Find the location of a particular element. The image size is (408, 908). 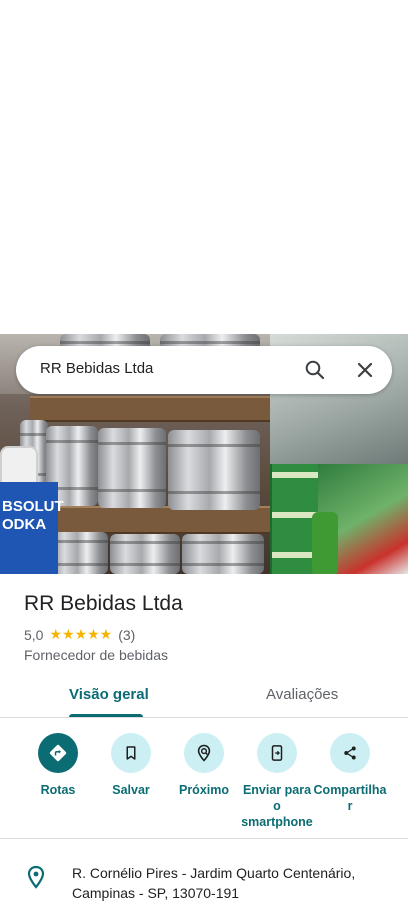

rating-row: 5,0 ★★★★★ (3) is located at coordinates (79, 634).